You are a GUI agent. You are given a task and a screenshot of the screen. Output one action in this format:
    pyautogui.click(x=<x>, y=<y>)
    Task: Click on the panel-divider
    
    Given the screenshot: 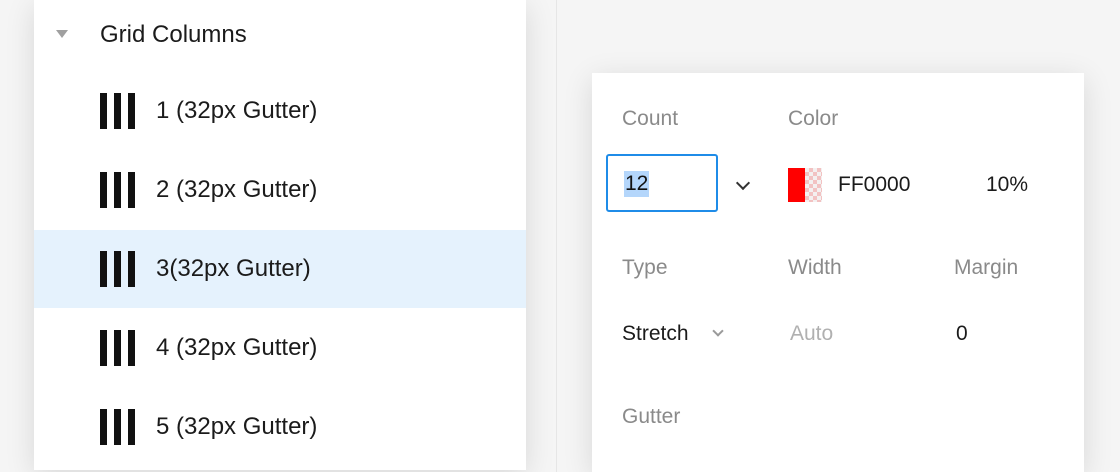 What is the action you would take?
    pyautogui.click(x=556, y=236)
    